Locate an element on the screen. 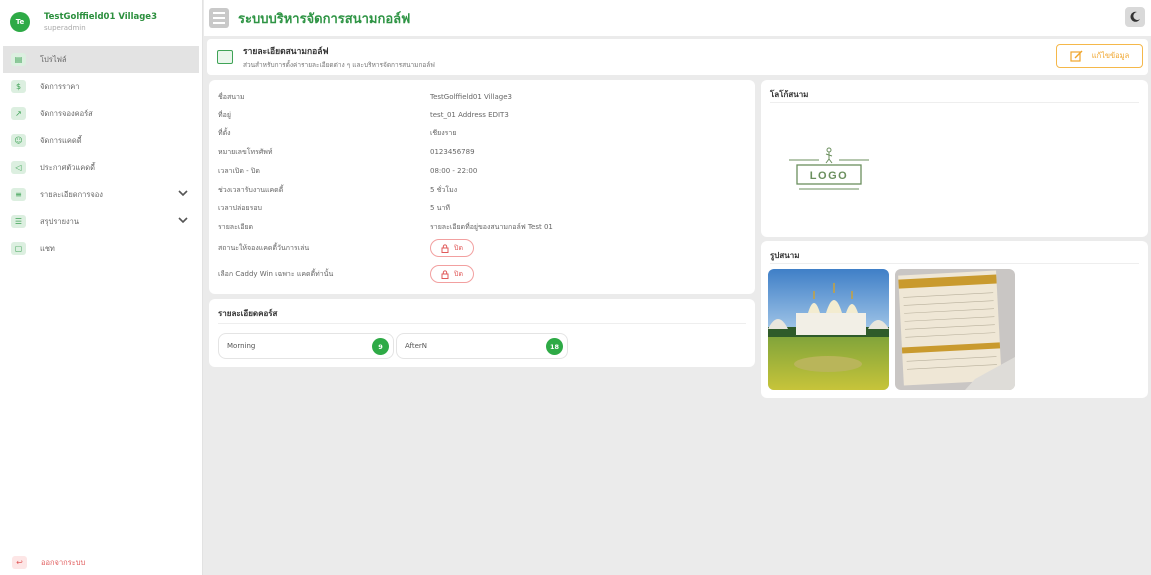  moon-icon is located at coordinates (1135, 16).